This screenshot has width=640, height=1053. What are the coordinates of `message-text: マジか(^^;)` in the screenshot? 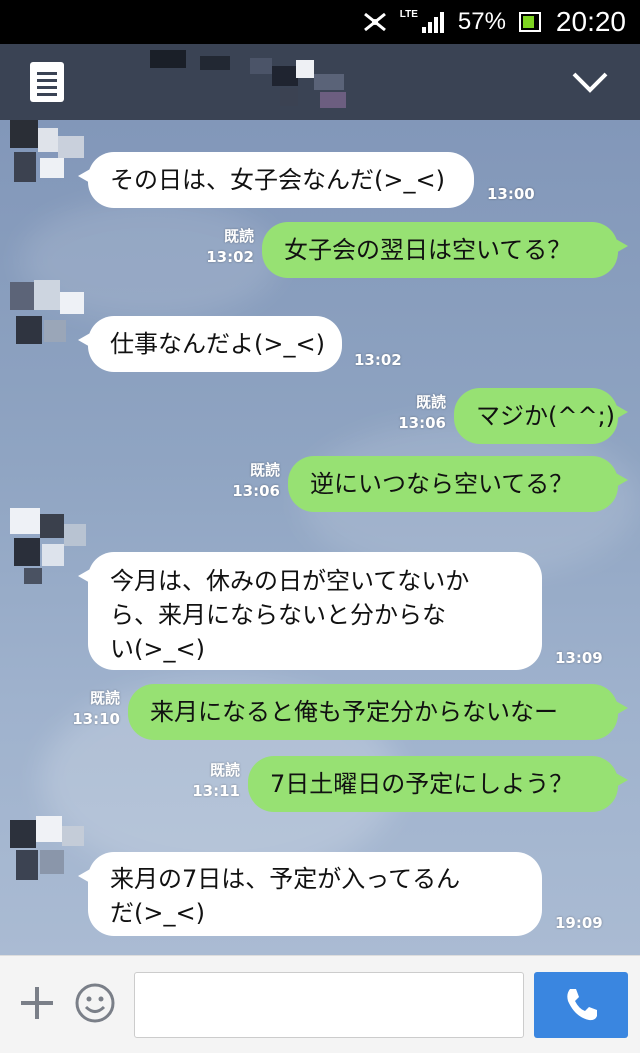 It's located at (546, 416).